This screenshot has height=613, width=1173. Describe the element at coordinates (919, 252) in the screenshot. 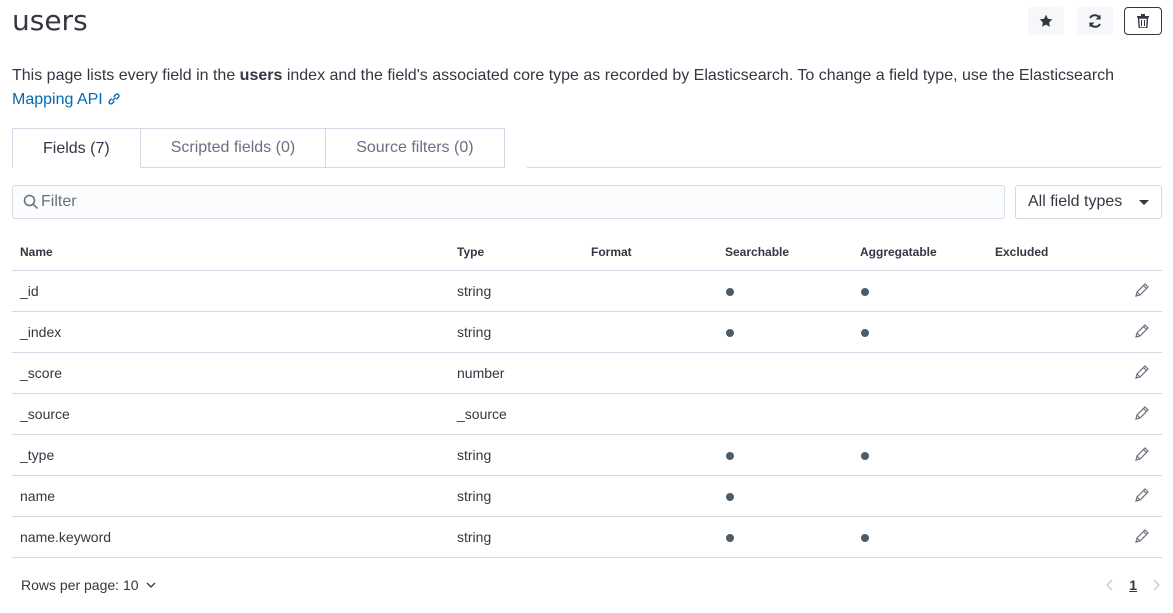

I see `column-header-aggregatable: Aggregatable` at that location.